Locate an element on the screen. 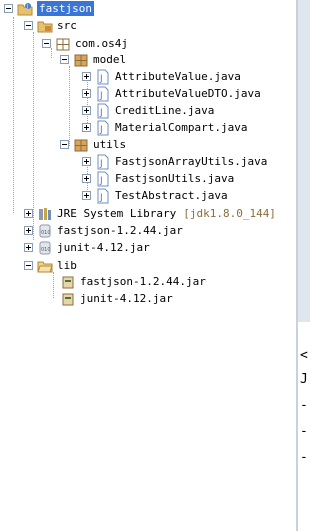  tree-item-java-file: J FastjsonArrayUtils.java is located at coordinates (174, 161).